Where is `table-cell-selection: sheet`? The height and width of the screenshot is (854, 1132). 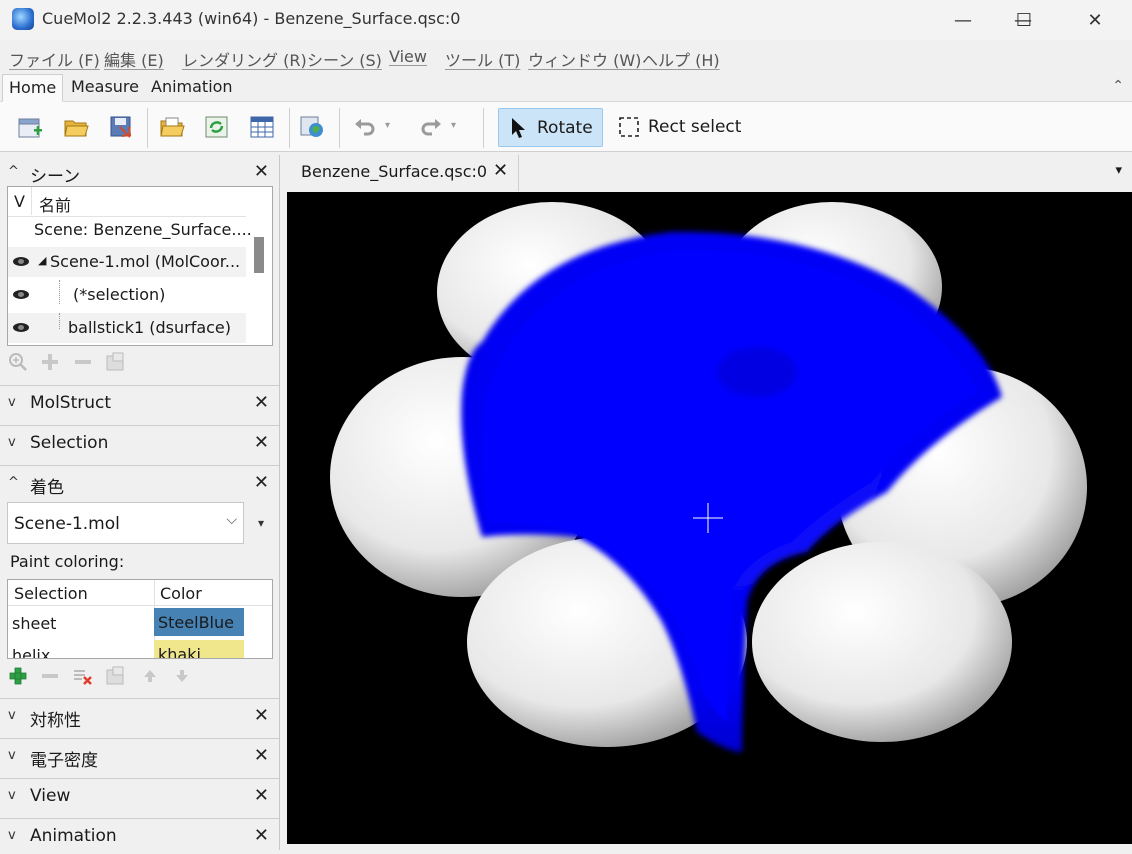
table-cell-selection: sheet is located at coordinates (34, 623).